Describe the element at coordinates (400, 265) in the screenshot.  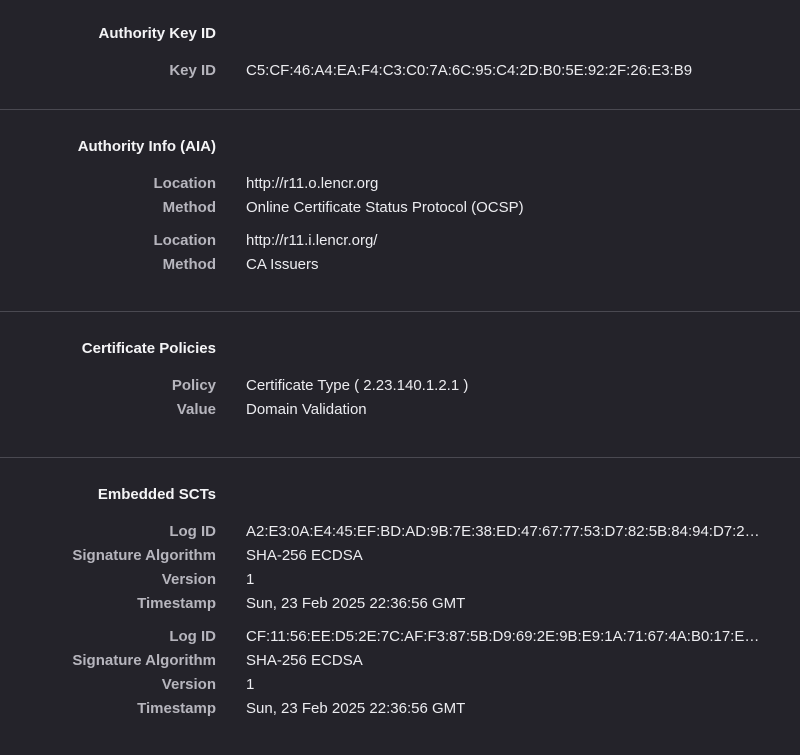
I see `aia-method-row: Method CA Issuers` at that location.